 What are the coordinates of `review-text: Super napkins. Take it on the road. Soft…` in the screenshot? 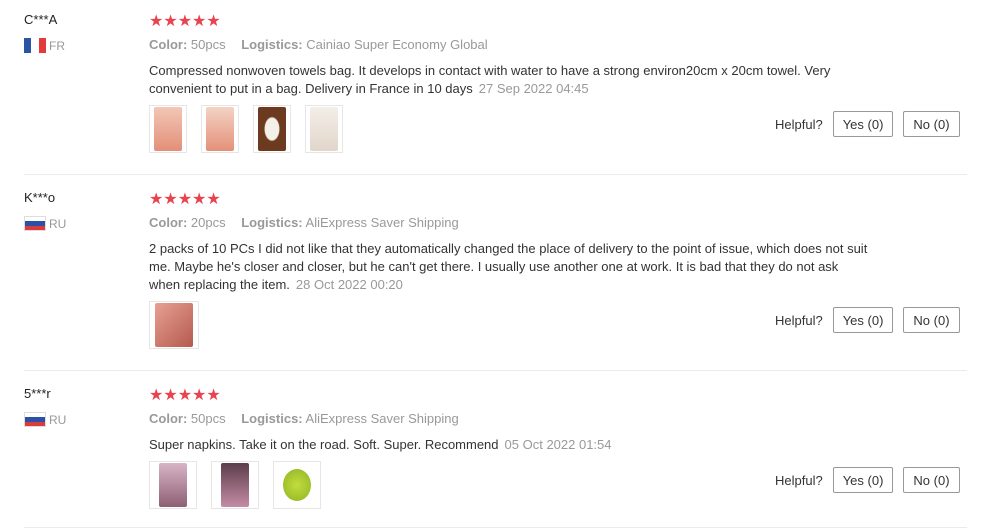 It's located at (509, 445).